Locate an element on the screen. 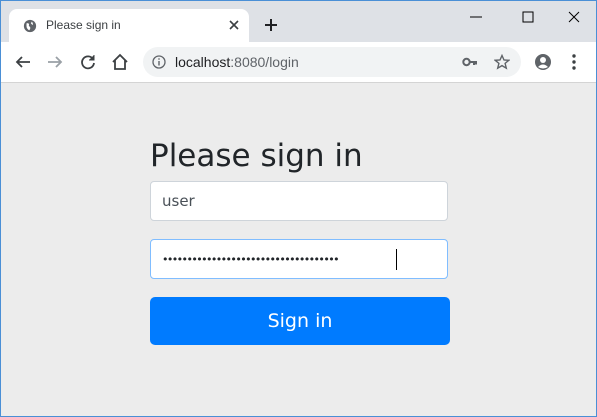  browser-toolbar: localhost:8080/login is located at coordinates (298, 62).